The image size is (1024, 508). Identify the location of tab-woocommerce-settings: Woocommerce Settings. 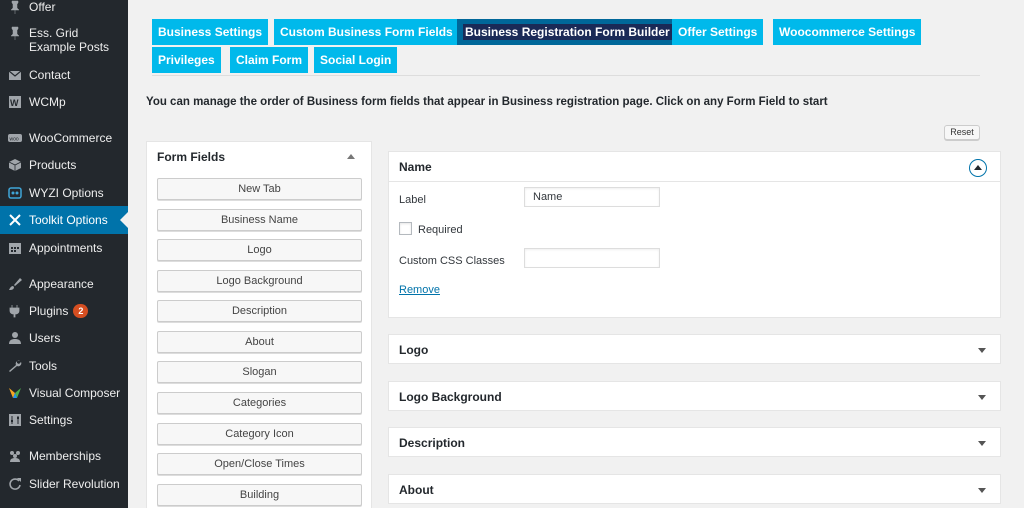
(847, 32).